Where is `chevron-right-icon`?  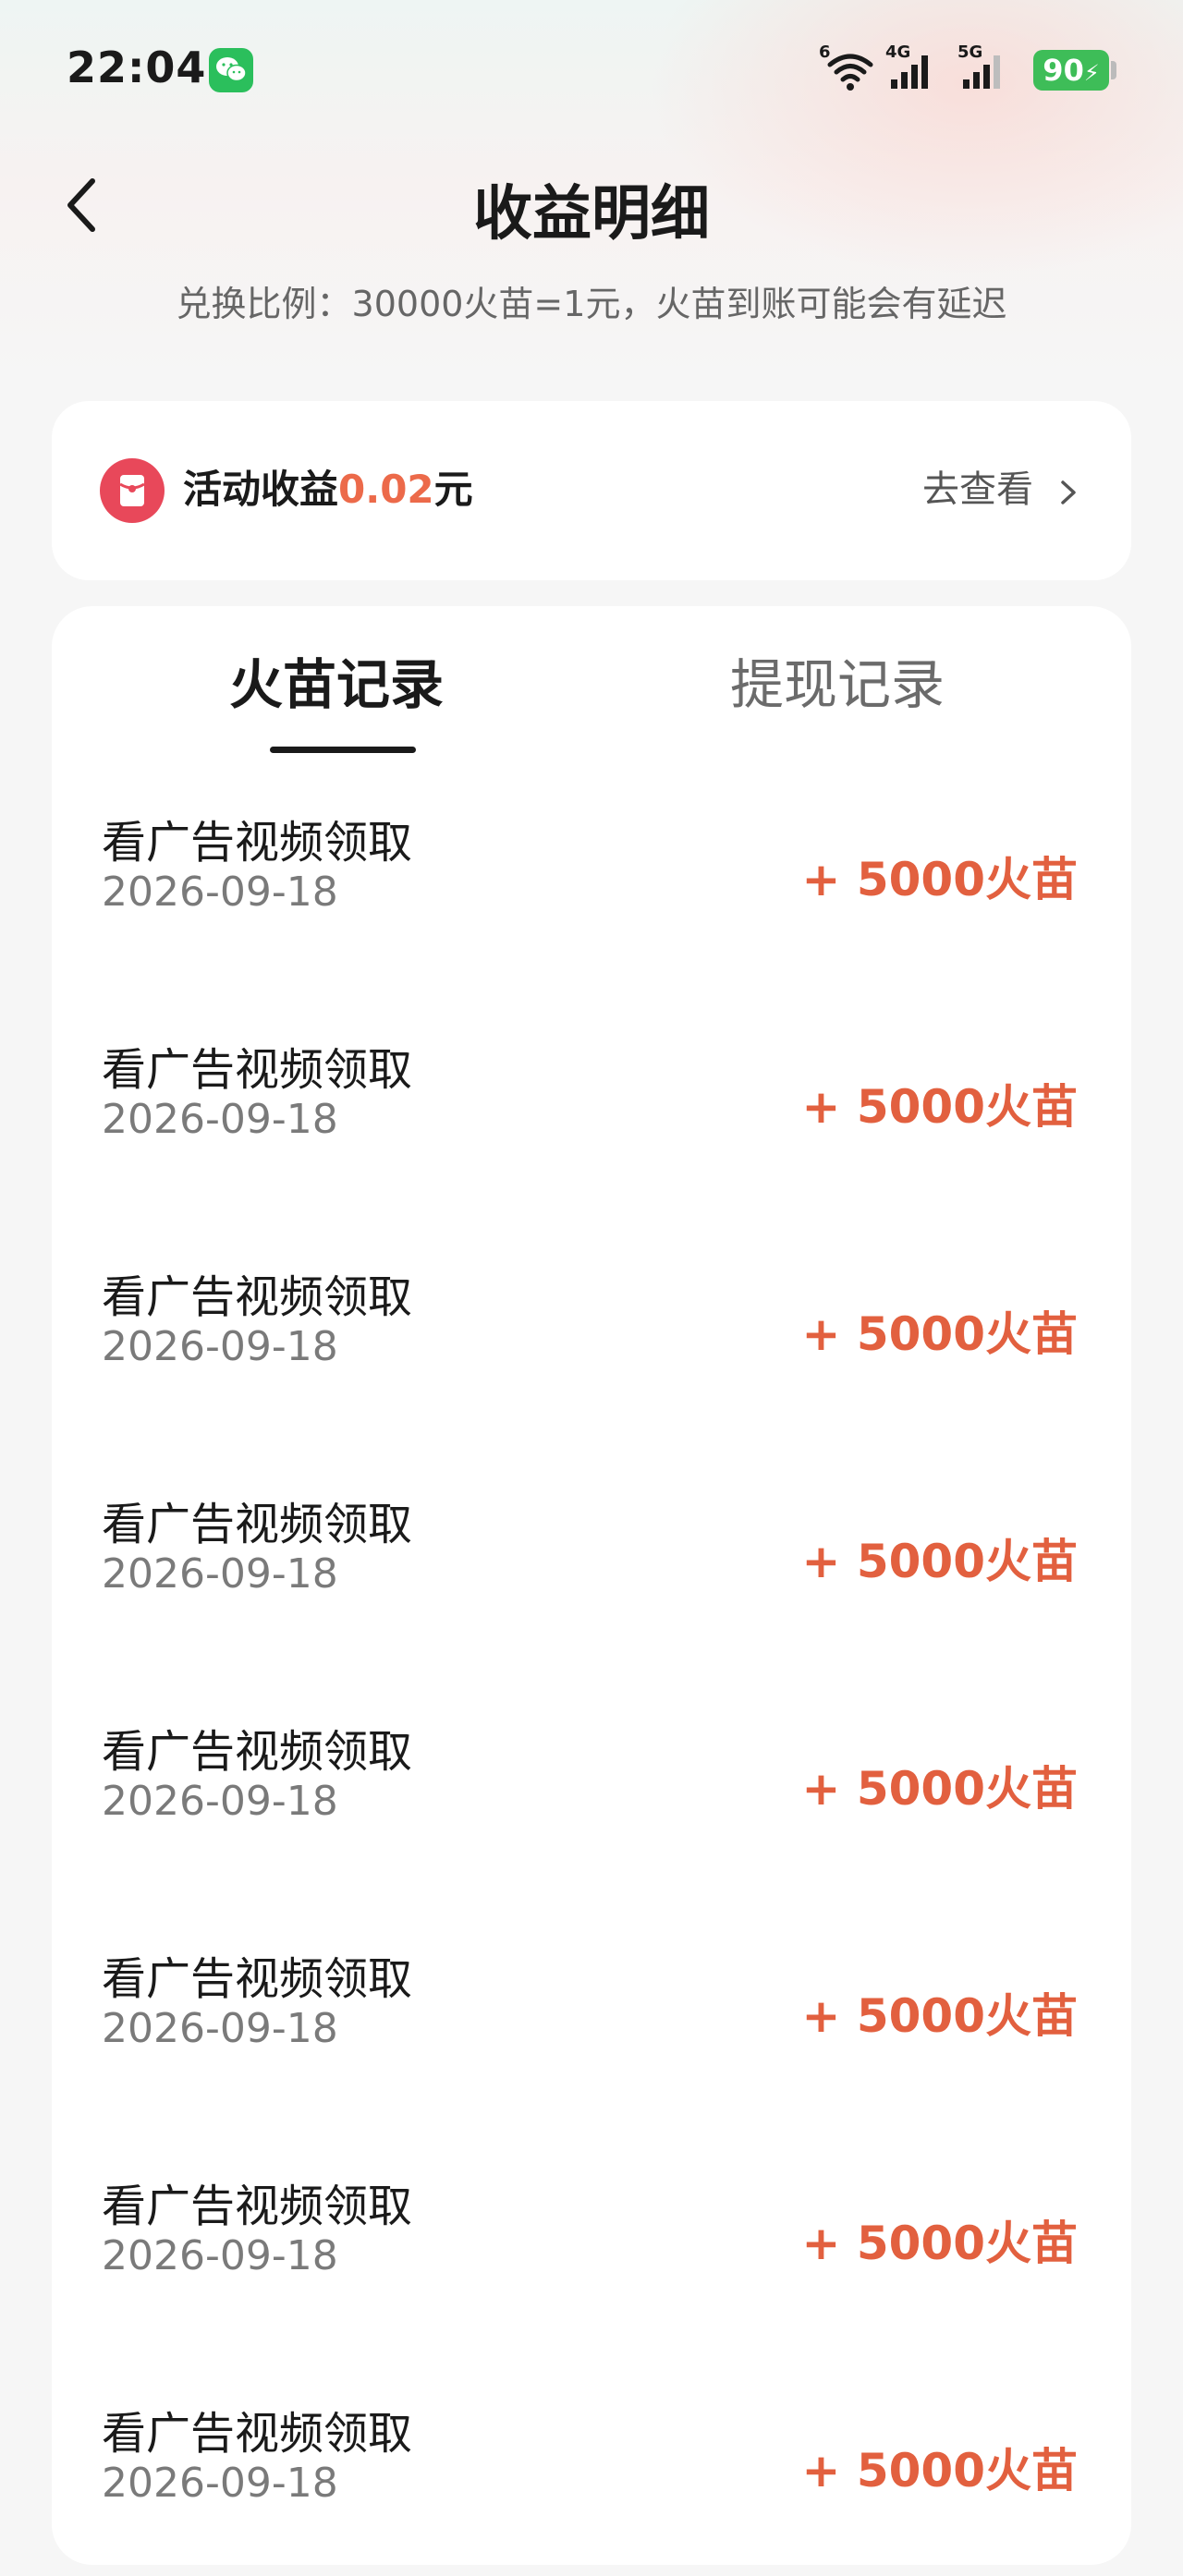
chevron-right-icon is located at coordinates (1068, 492).